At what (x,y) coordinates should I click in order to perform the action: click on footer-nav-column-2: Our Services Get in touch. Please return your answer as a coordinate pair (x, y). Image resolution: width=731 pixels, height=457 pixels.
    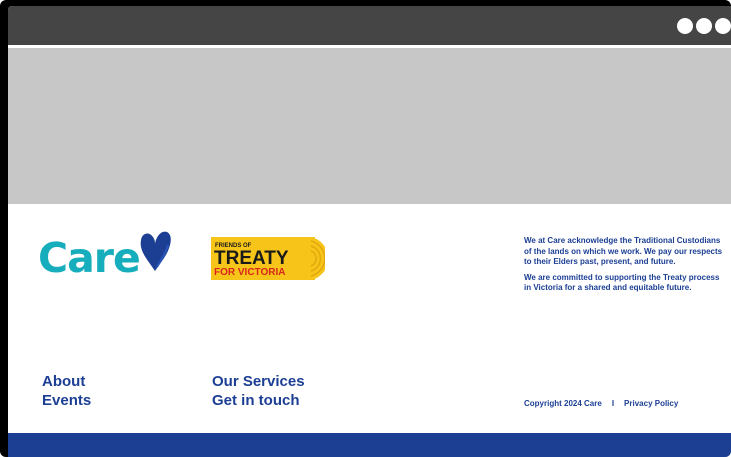
    Looking at the image, I should click on (258, 391).